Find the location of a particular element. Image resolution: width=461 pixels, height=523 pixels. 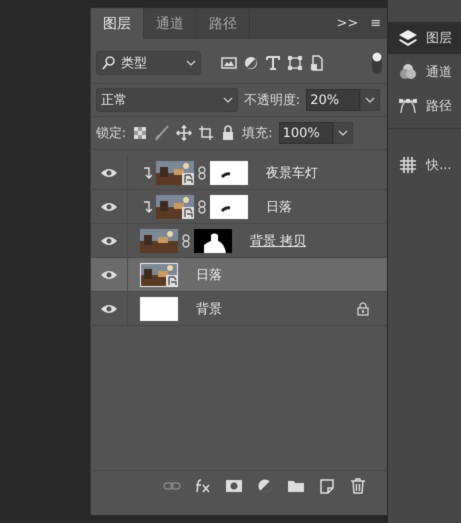

mask-icon is located at coordinates (234, 486).